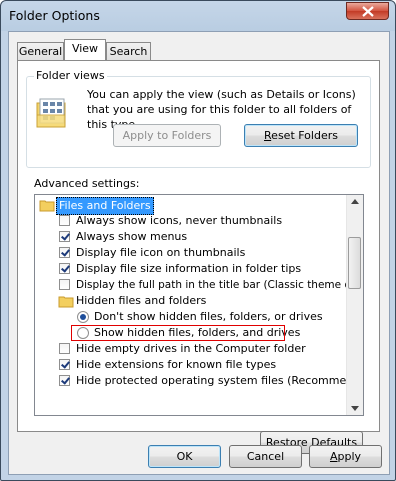  What do you see at coordinates (161, 252) in the screenshot?
I see `option-label: Display file icon on thumbnails` at bounding box center [161, 252].